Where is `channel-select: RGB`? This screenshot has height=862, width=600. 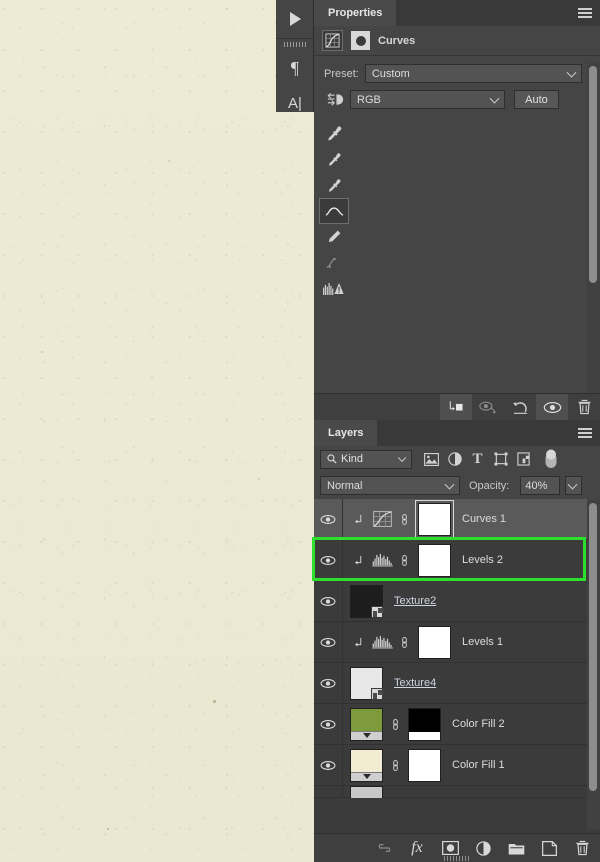
channel-select: RGB is located at coordinates (427, 99).